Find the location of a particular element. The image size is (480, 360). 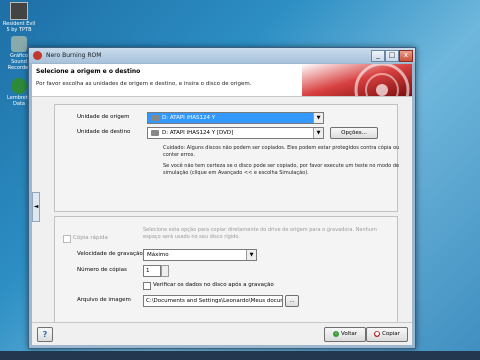

copies-label: Número de cópias is located at coordinates (102, 270).